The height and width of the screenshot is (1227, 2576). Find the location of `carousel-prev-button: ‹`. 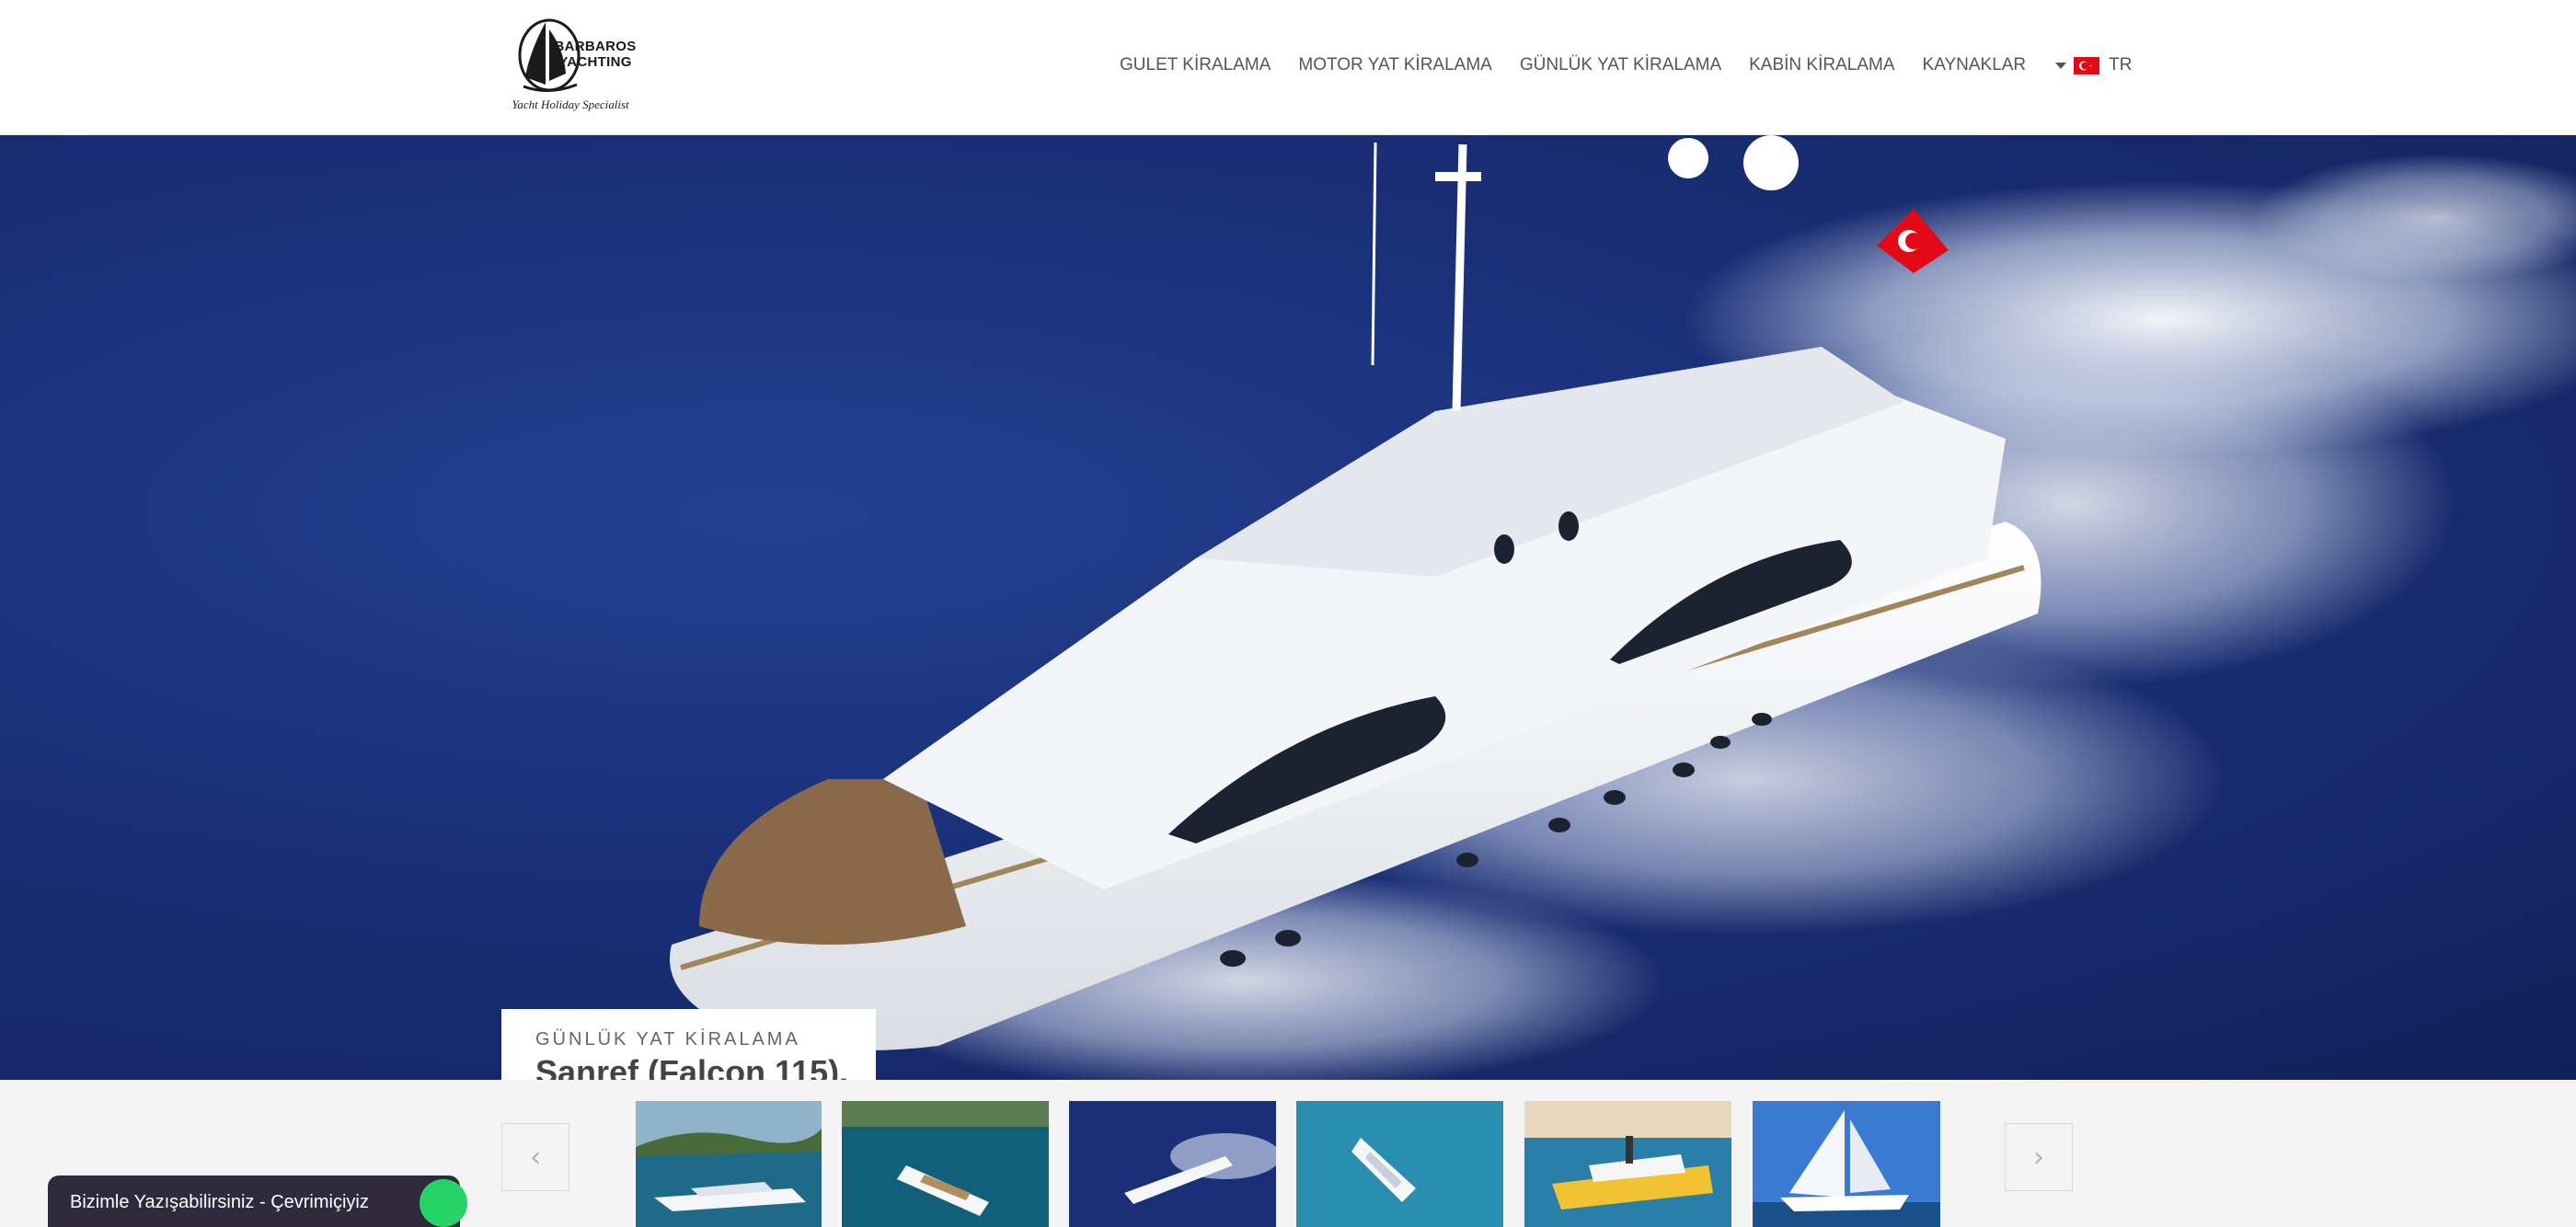

carousel-prev-button: ‹ is located at coordinates (535, 1157).